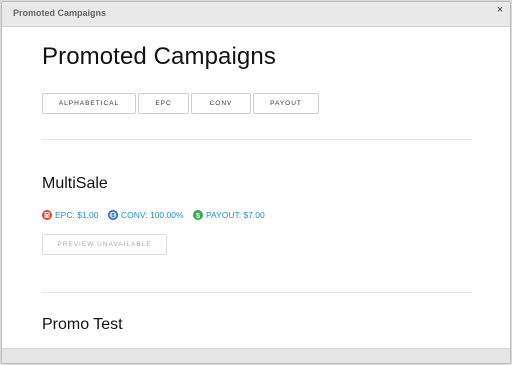 The image size is (512, 365). Describe the element at coordinates (256, 355) in the screenshot. I see `dialog-footer` at that location.